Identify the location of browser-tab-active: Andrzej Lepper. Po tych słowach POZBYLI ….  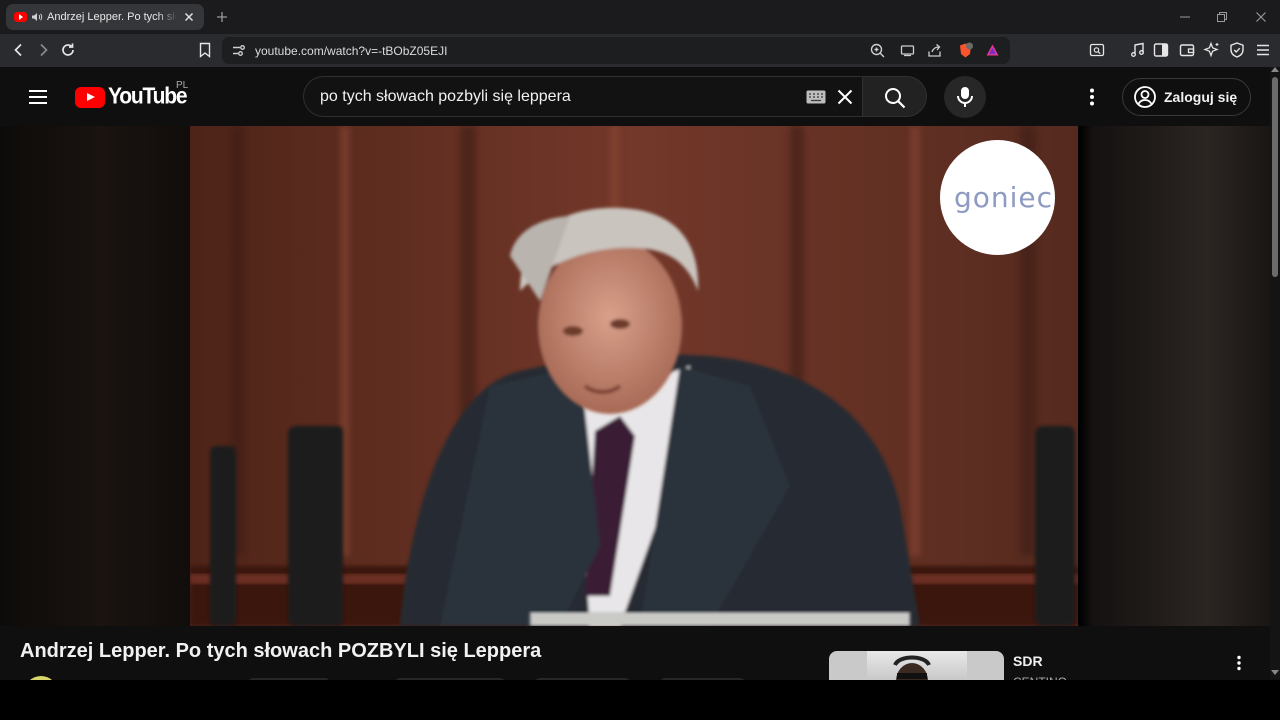
(105, 17).